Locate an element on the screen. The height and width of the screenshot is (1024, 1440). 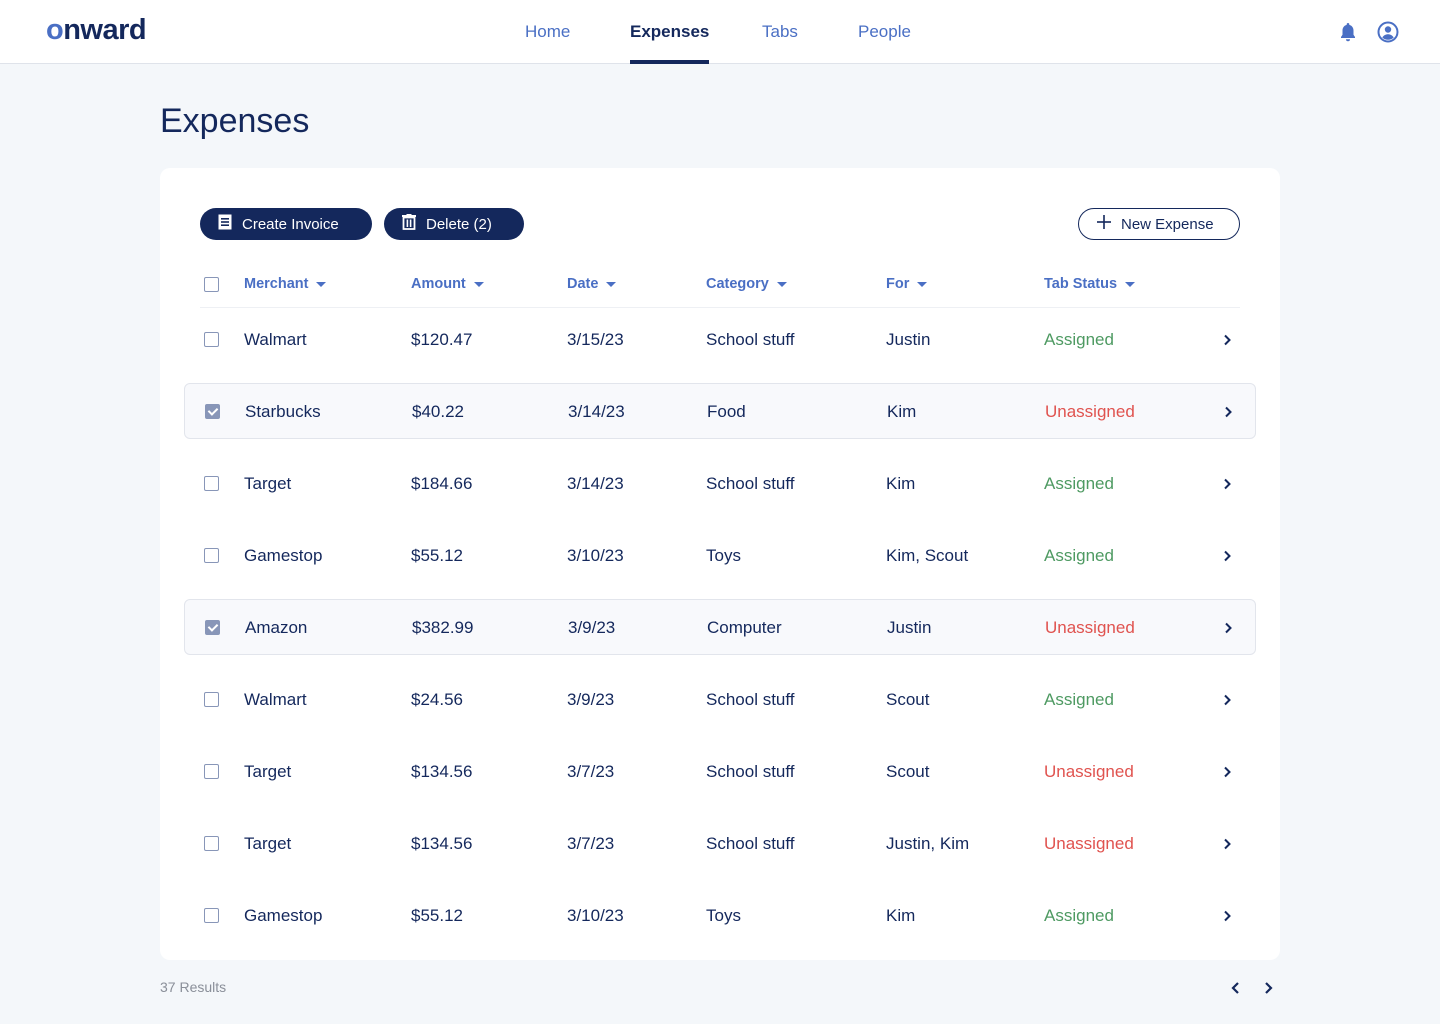
table-row: Starbucks $40.22 3/14/23 Food Kim Unassigned is located at coordinates (720, 411).